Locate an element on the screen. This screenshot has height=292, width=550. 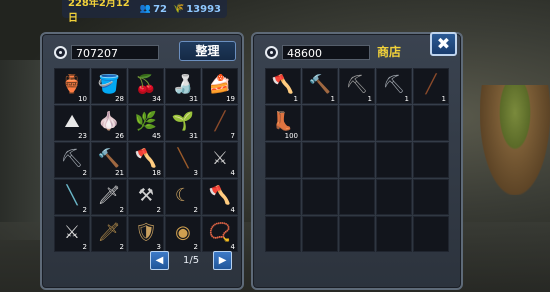
inventory-slot: 🧄 26 is located at coordinates (109, 123).